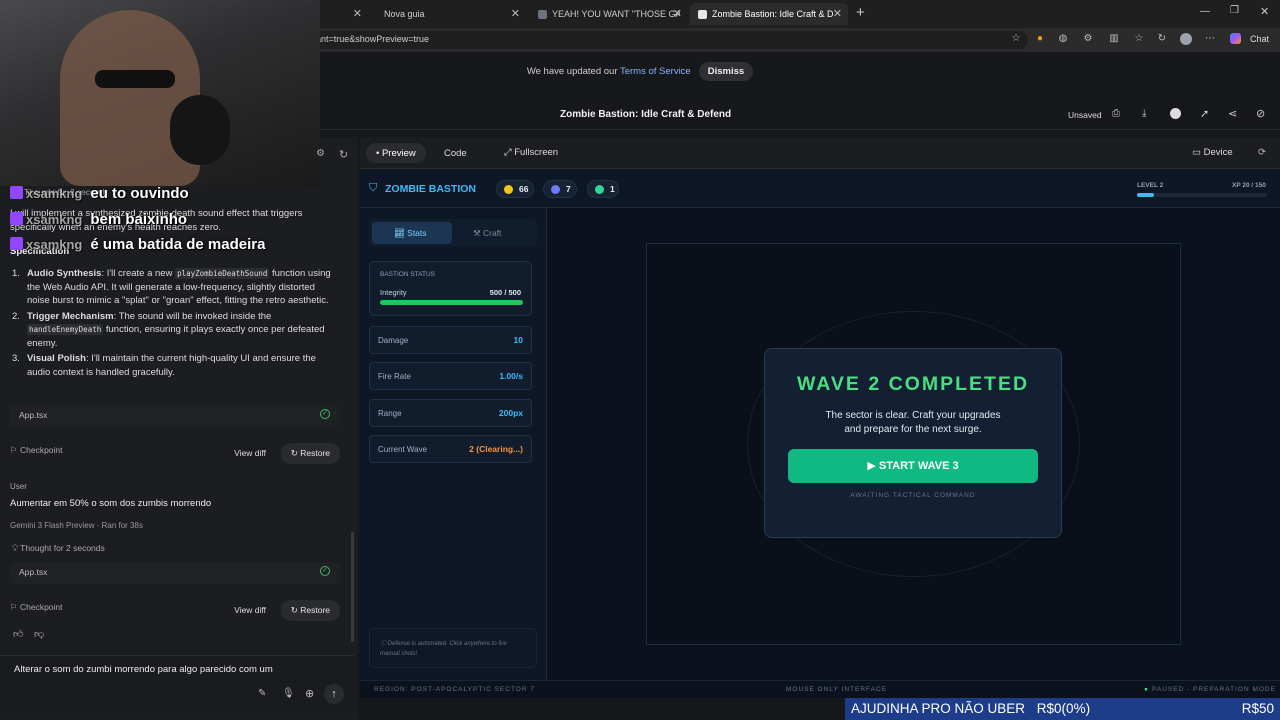  What do you see at coordinates (65, 329) in the screenshot?
I see `inline-code: handleEnemyDeath` at bounding box center [65, 329].